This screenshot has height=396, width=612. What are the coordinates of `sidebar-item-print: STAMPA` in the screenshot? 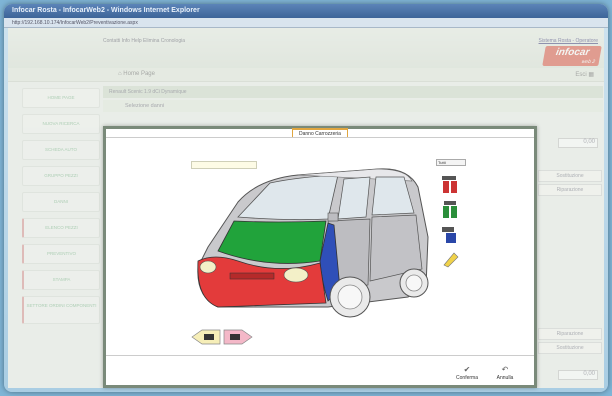 It's located at (61, 280).